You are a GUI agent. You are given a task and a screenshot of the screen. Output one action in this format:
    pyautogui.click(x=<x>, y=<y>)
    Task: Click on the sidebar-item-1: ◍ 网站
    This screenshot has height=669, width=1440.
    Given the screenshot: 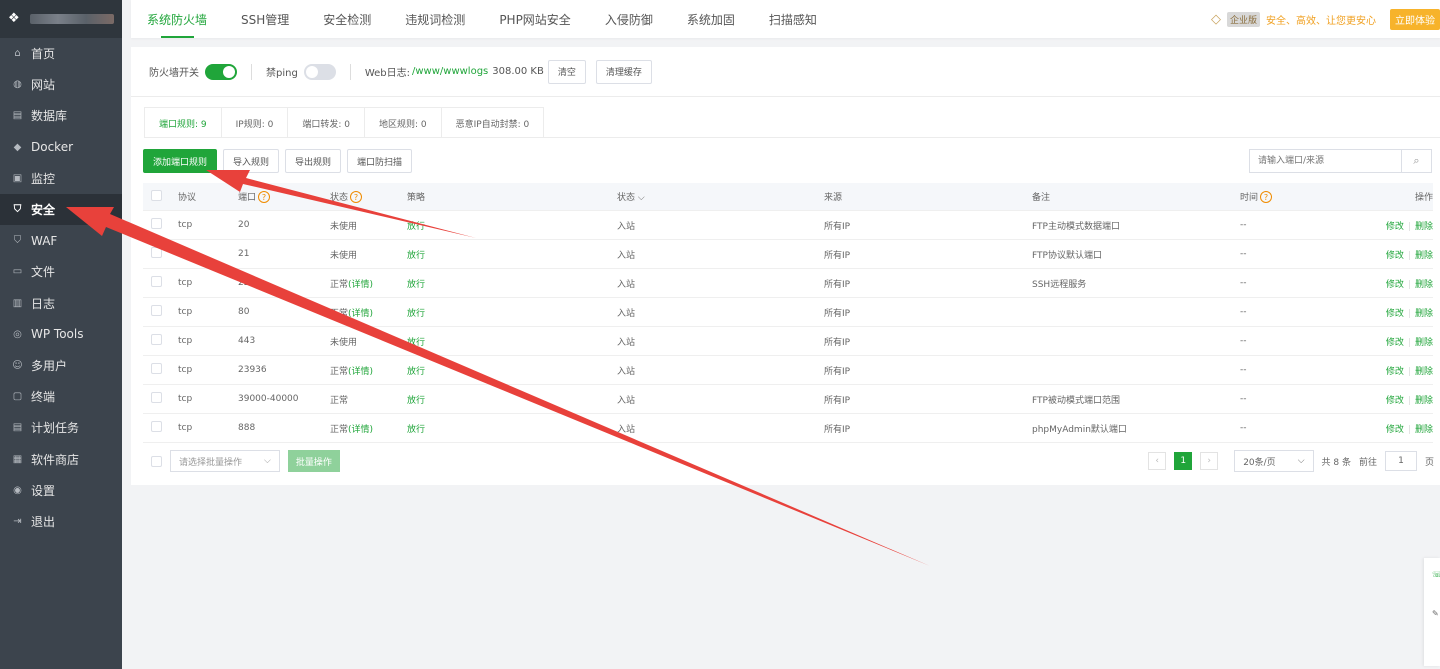 What is the action you would take?
    pyautogui.click(x=61, y=84)
    